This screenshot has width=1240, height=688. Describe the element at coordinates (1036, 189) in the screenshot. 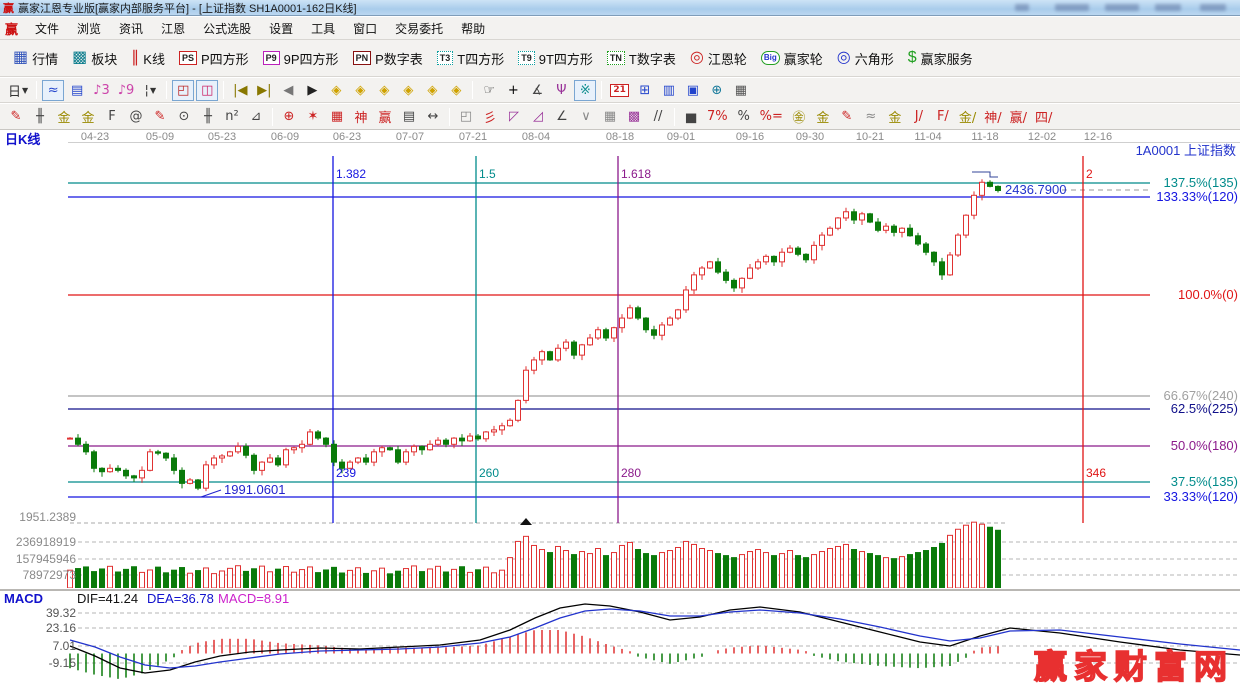

I see `last-price-label: 2436.7900` at that location.